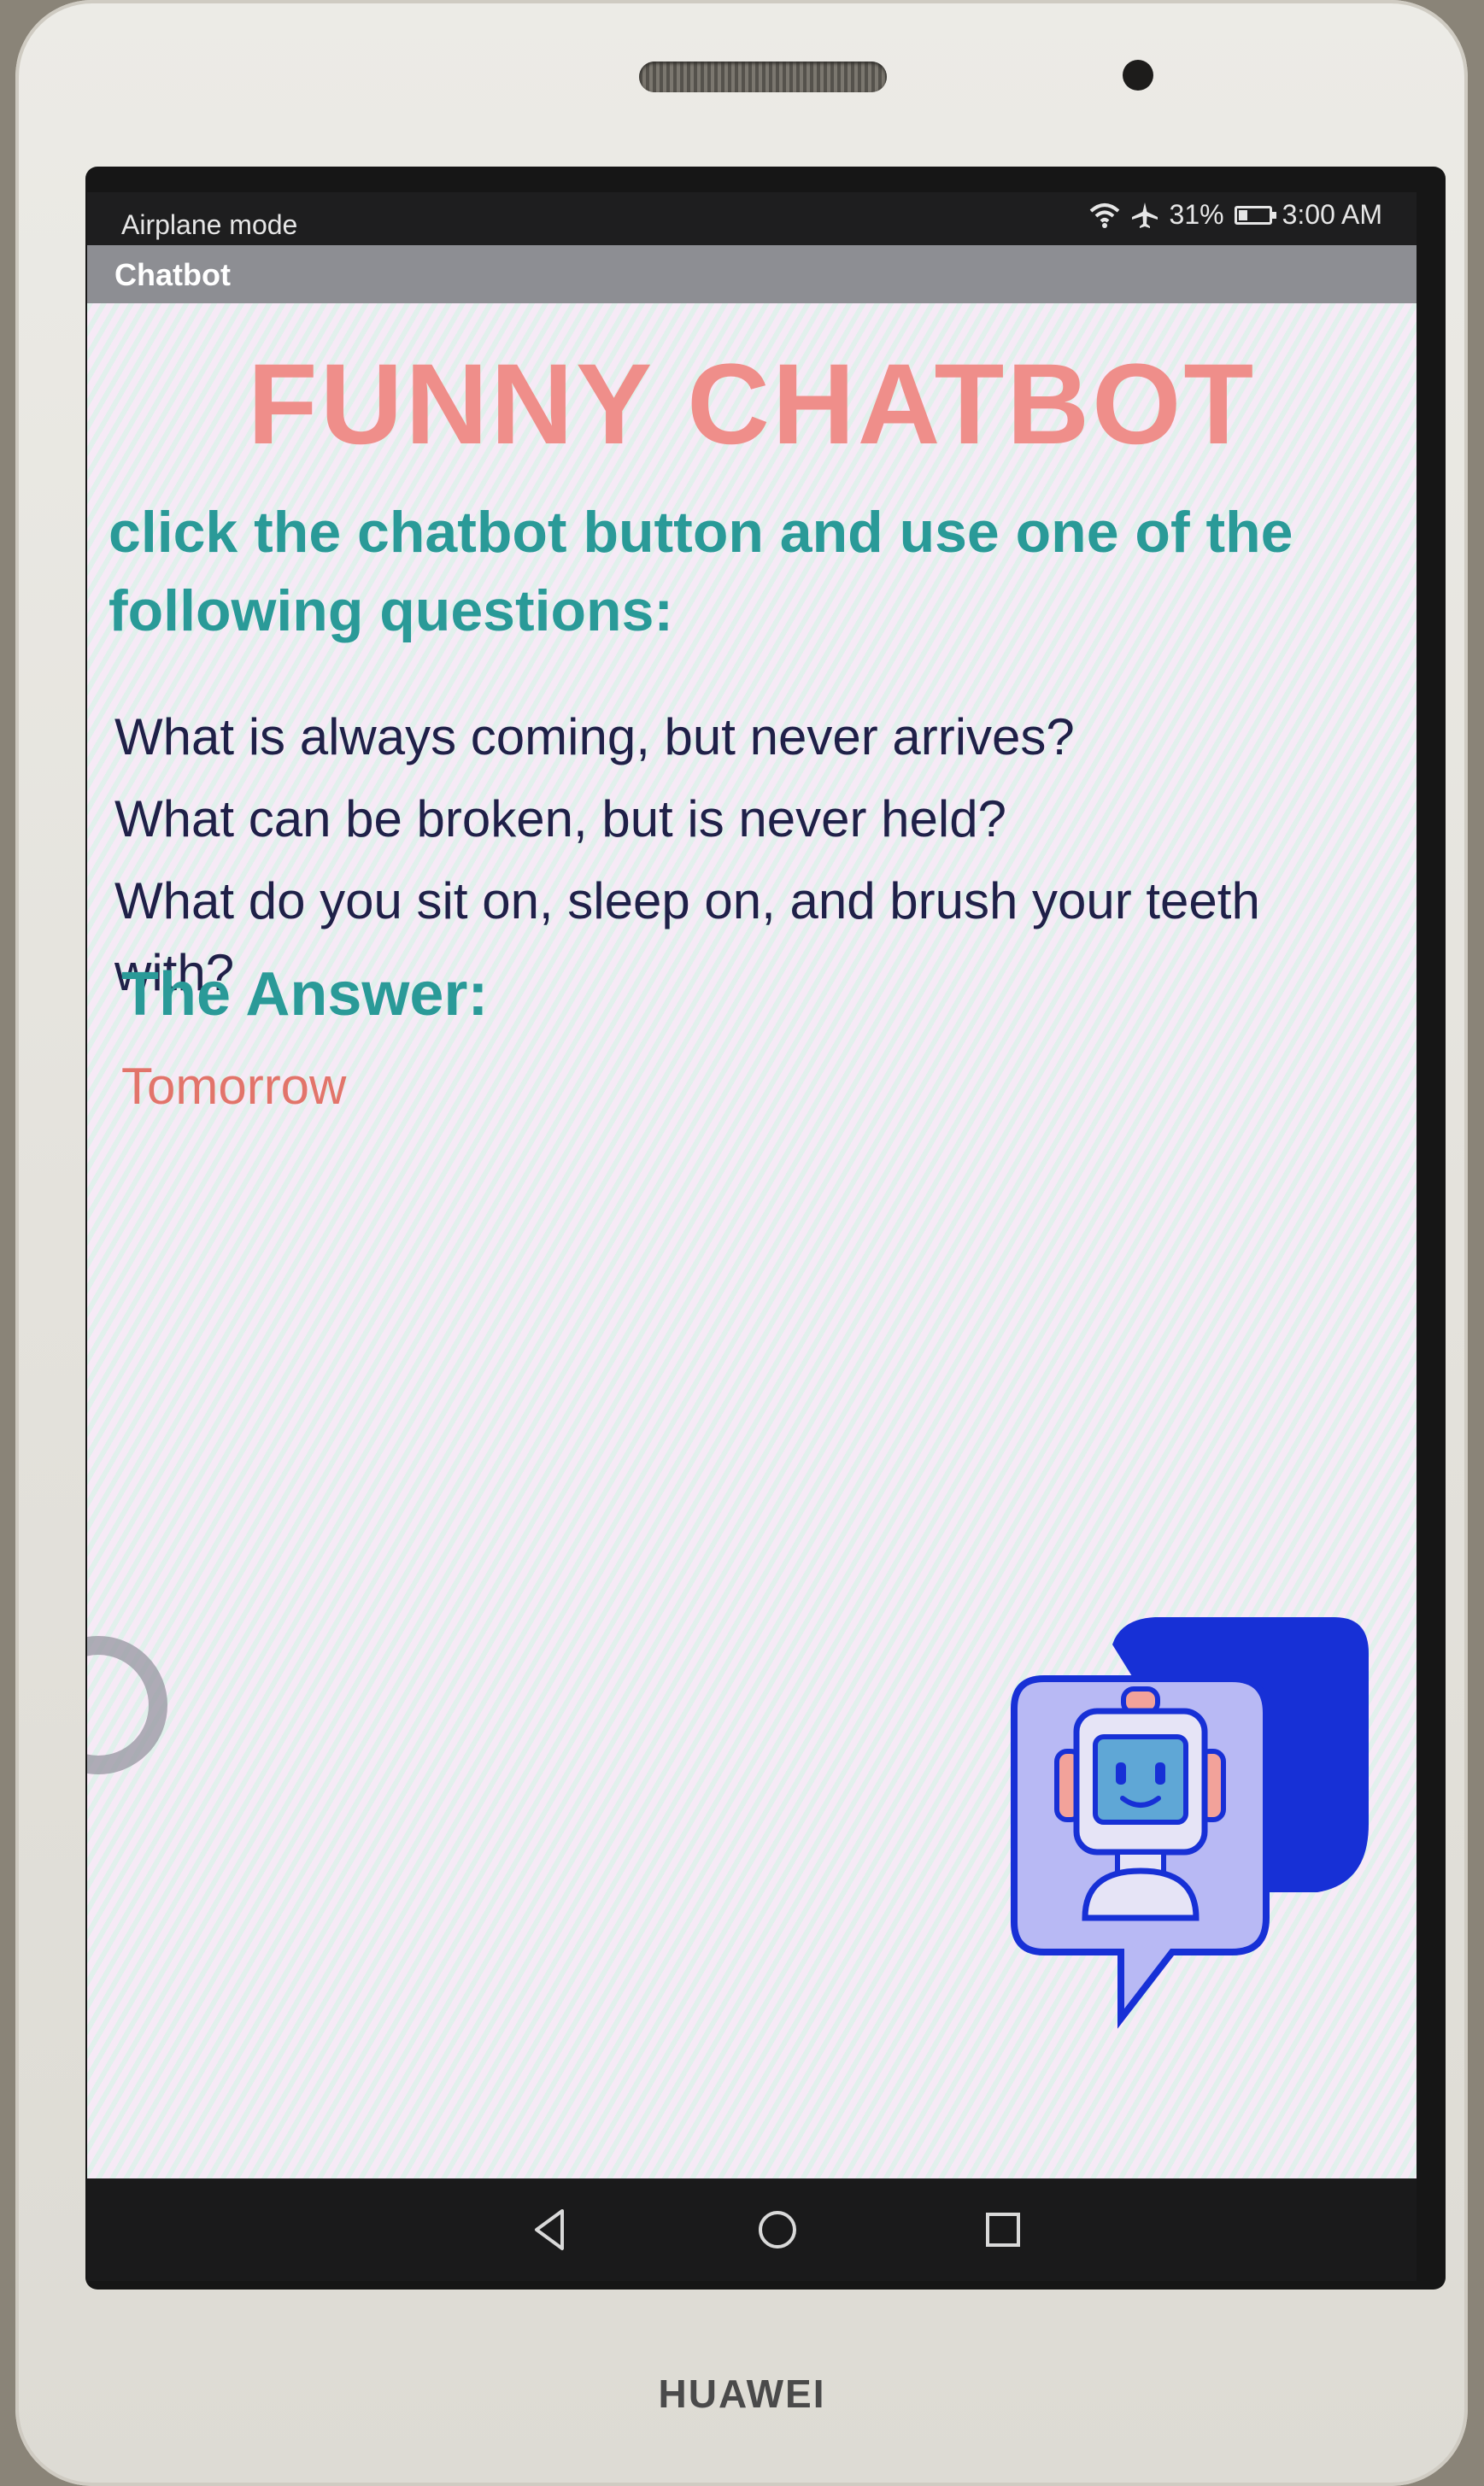 Image resolution: width=1484 pixels, height=2486 pixels. Describe the element at coordinates (1255, 215) in the screenshot. I see `battery-icon` at that location.